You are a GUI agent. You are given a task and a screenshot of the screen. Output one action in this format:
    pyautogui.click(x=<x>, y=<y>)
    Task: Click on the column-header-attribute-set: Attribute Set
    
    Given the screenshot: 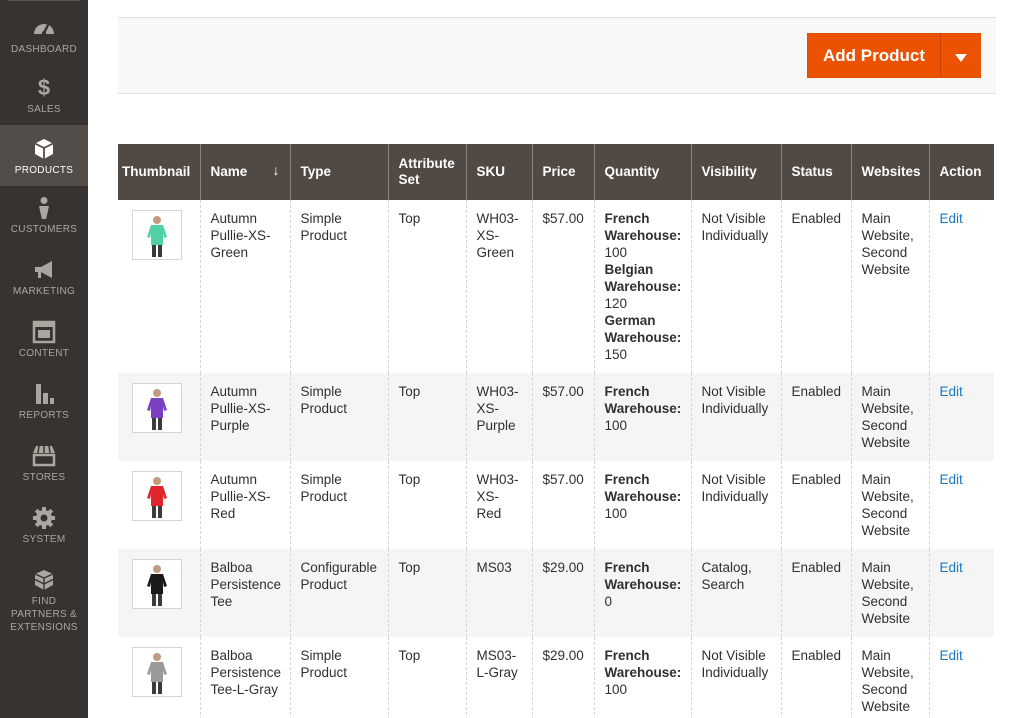 What is the action you would take?
    pyautogui.click(x=426, y=172)
    